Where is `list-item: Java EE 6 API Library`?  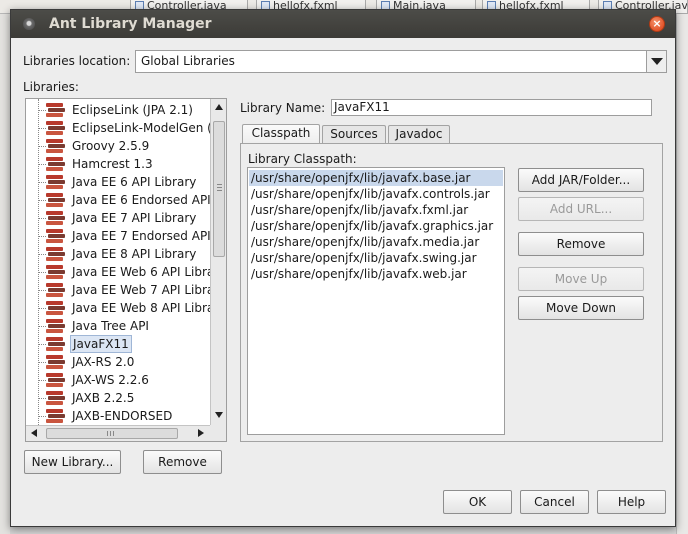
list-item: Java EE 6 API Library is located at coordinates (118, 182).